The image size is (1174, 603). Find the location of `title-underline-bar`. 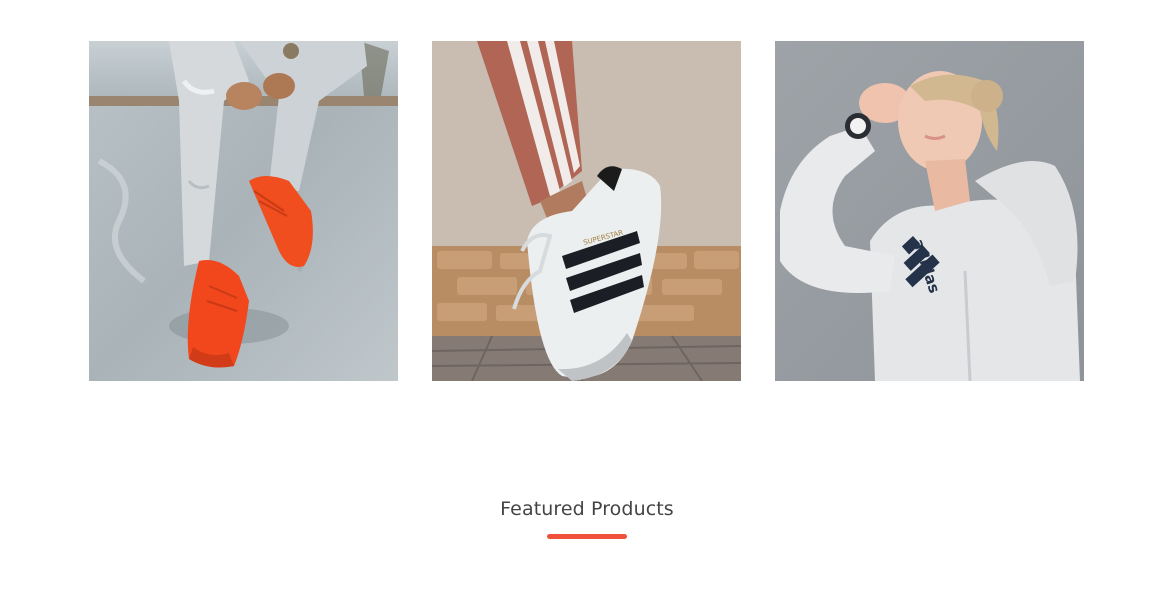

title-underline-bar is located at coordinates (587, 536).